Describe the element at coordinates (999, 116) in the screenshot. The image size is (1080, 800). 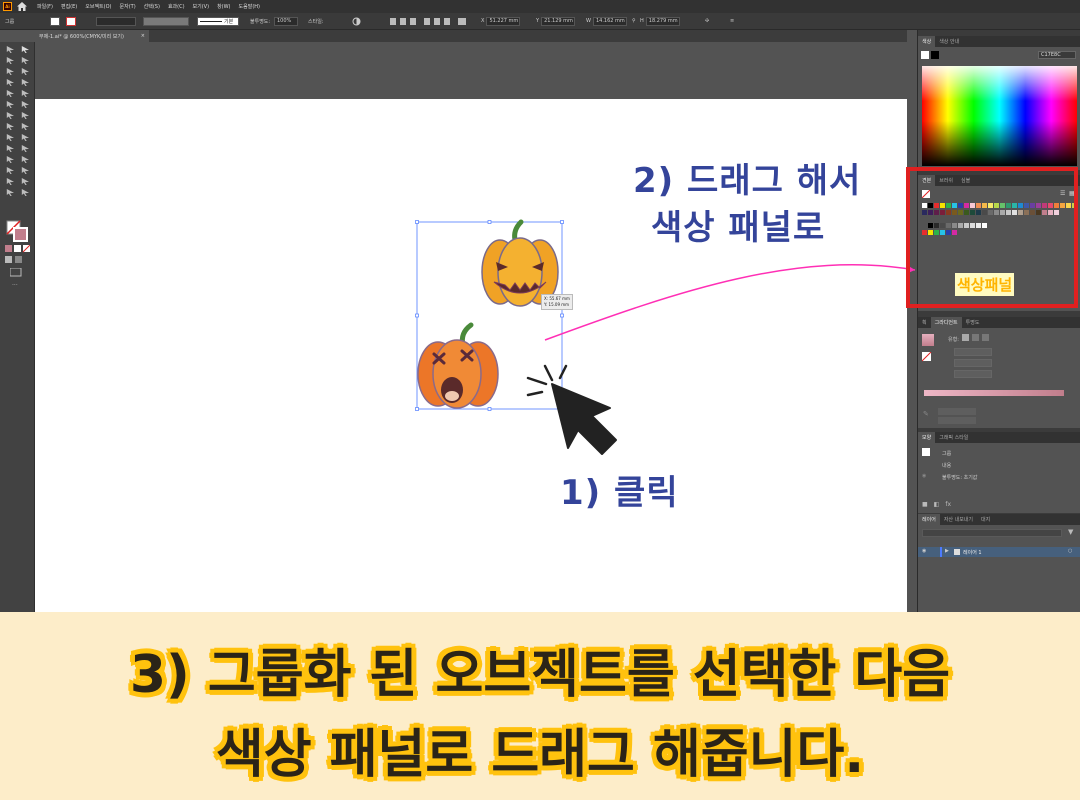
I see `color-spectrum` at that location.